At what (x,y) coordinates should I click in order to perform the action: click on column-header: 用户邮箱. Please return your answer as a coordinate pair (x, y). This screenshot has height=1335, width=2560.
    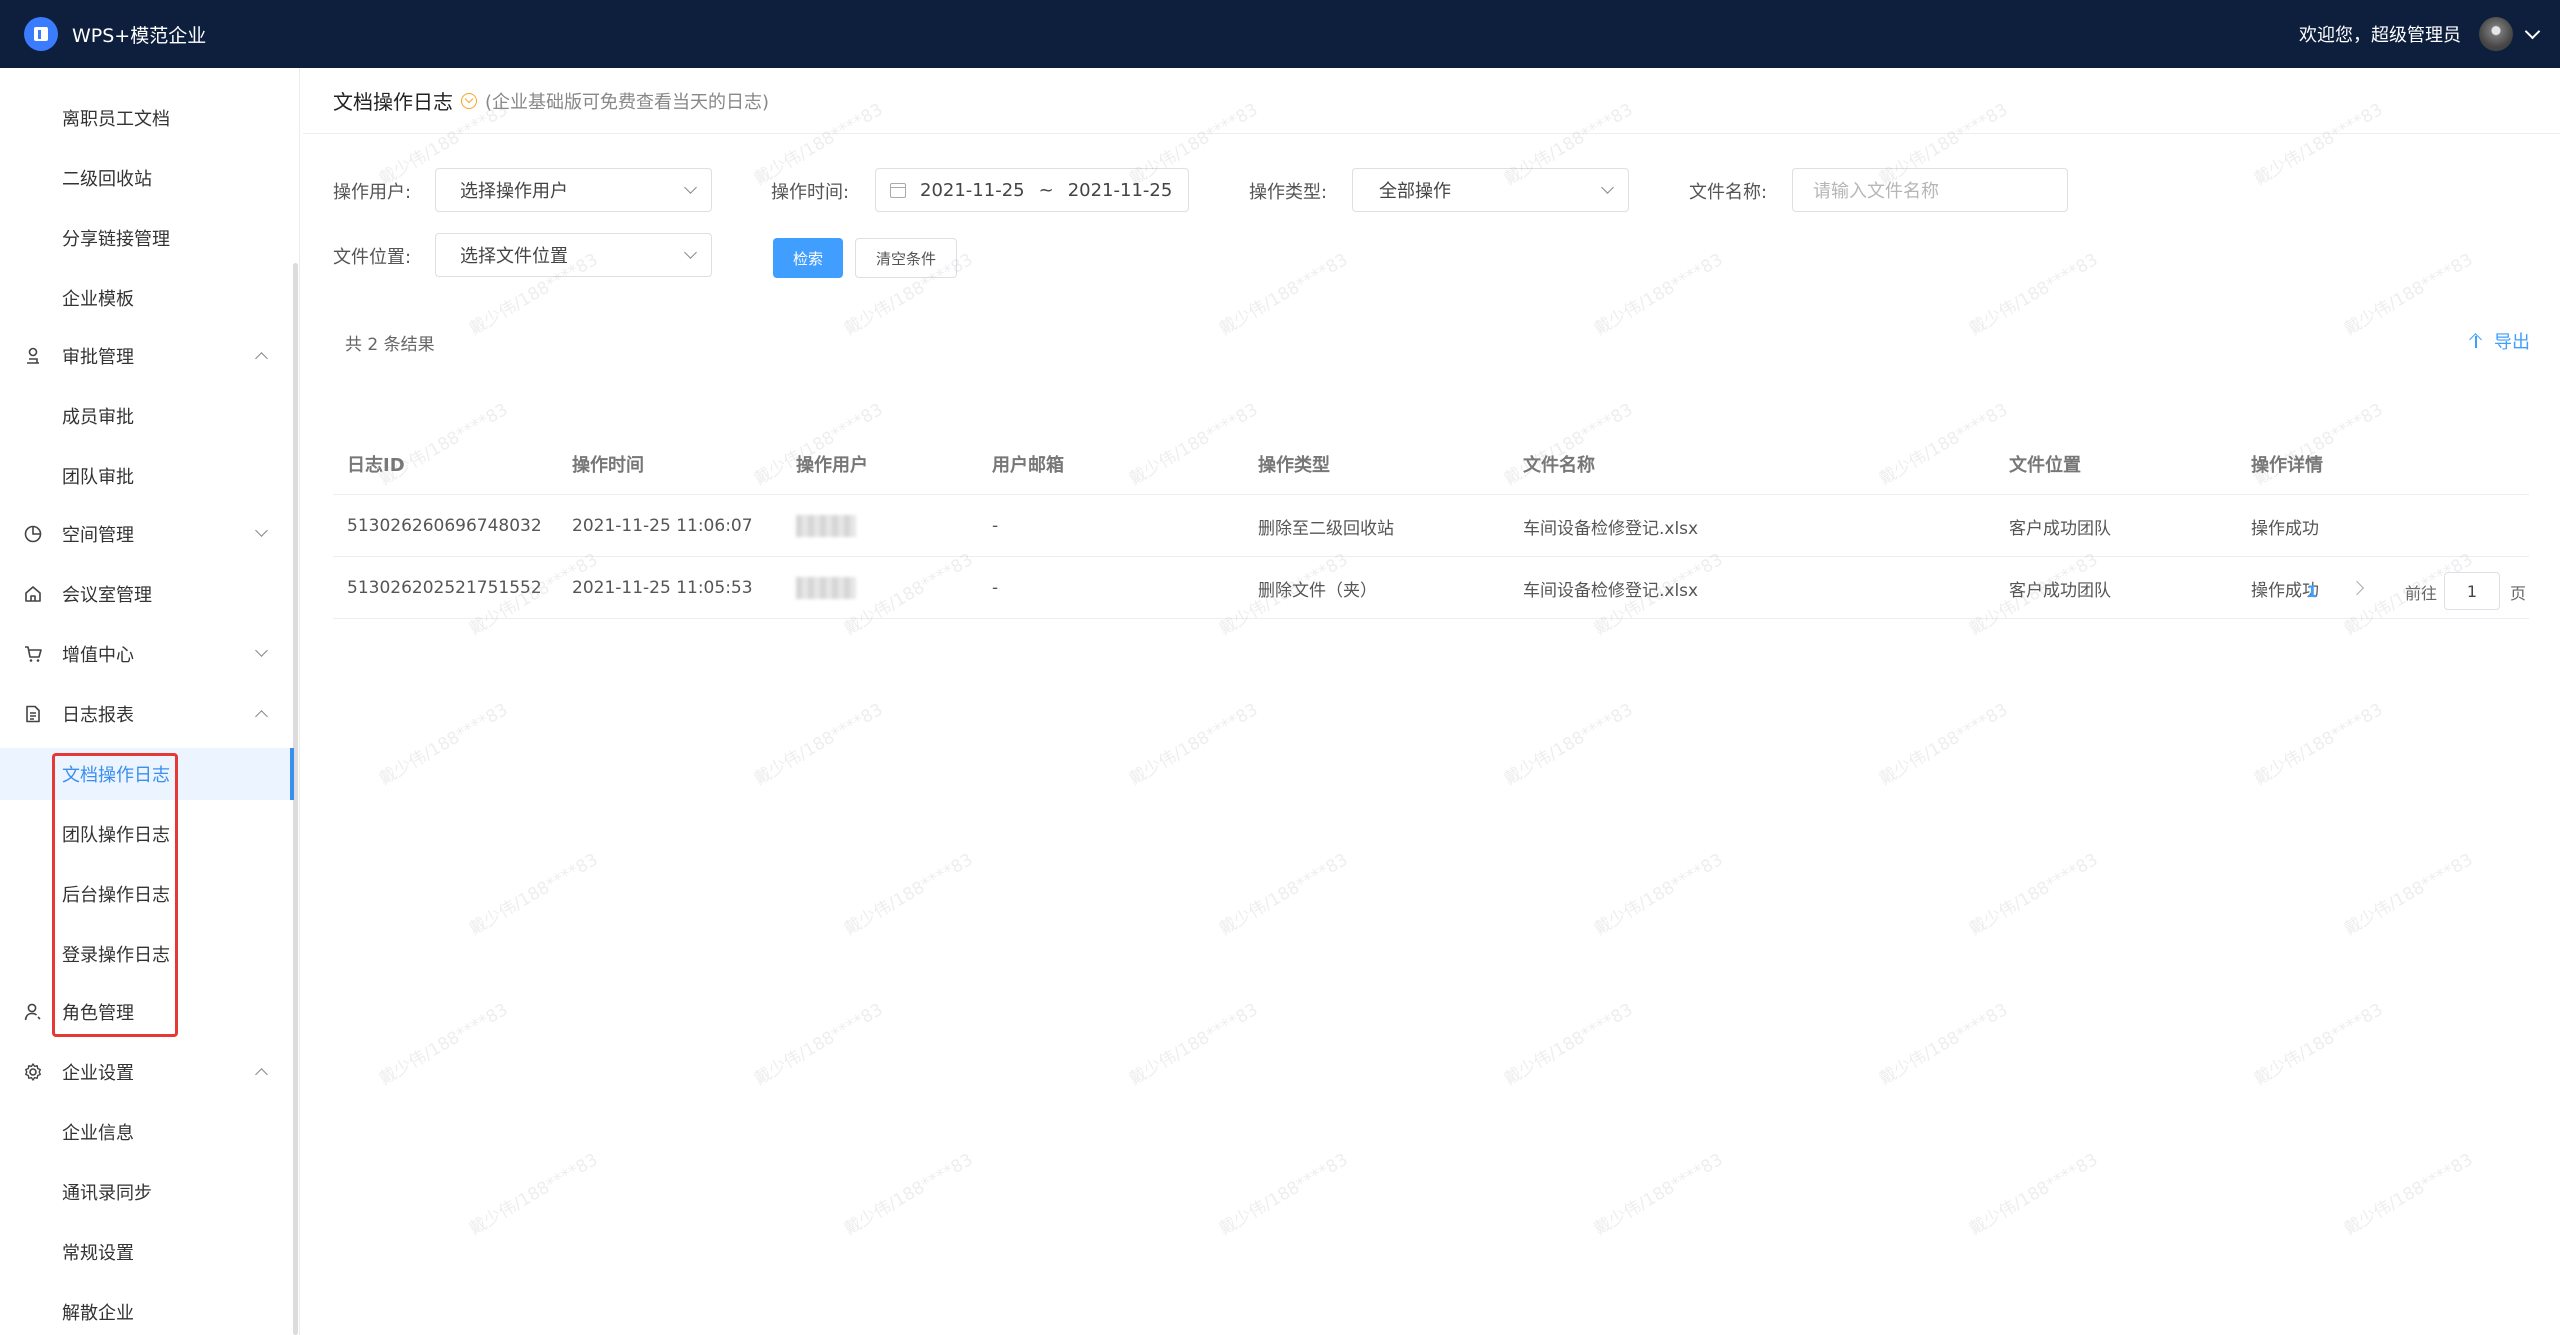
    Looking at the image, I should click on (1028, 464).